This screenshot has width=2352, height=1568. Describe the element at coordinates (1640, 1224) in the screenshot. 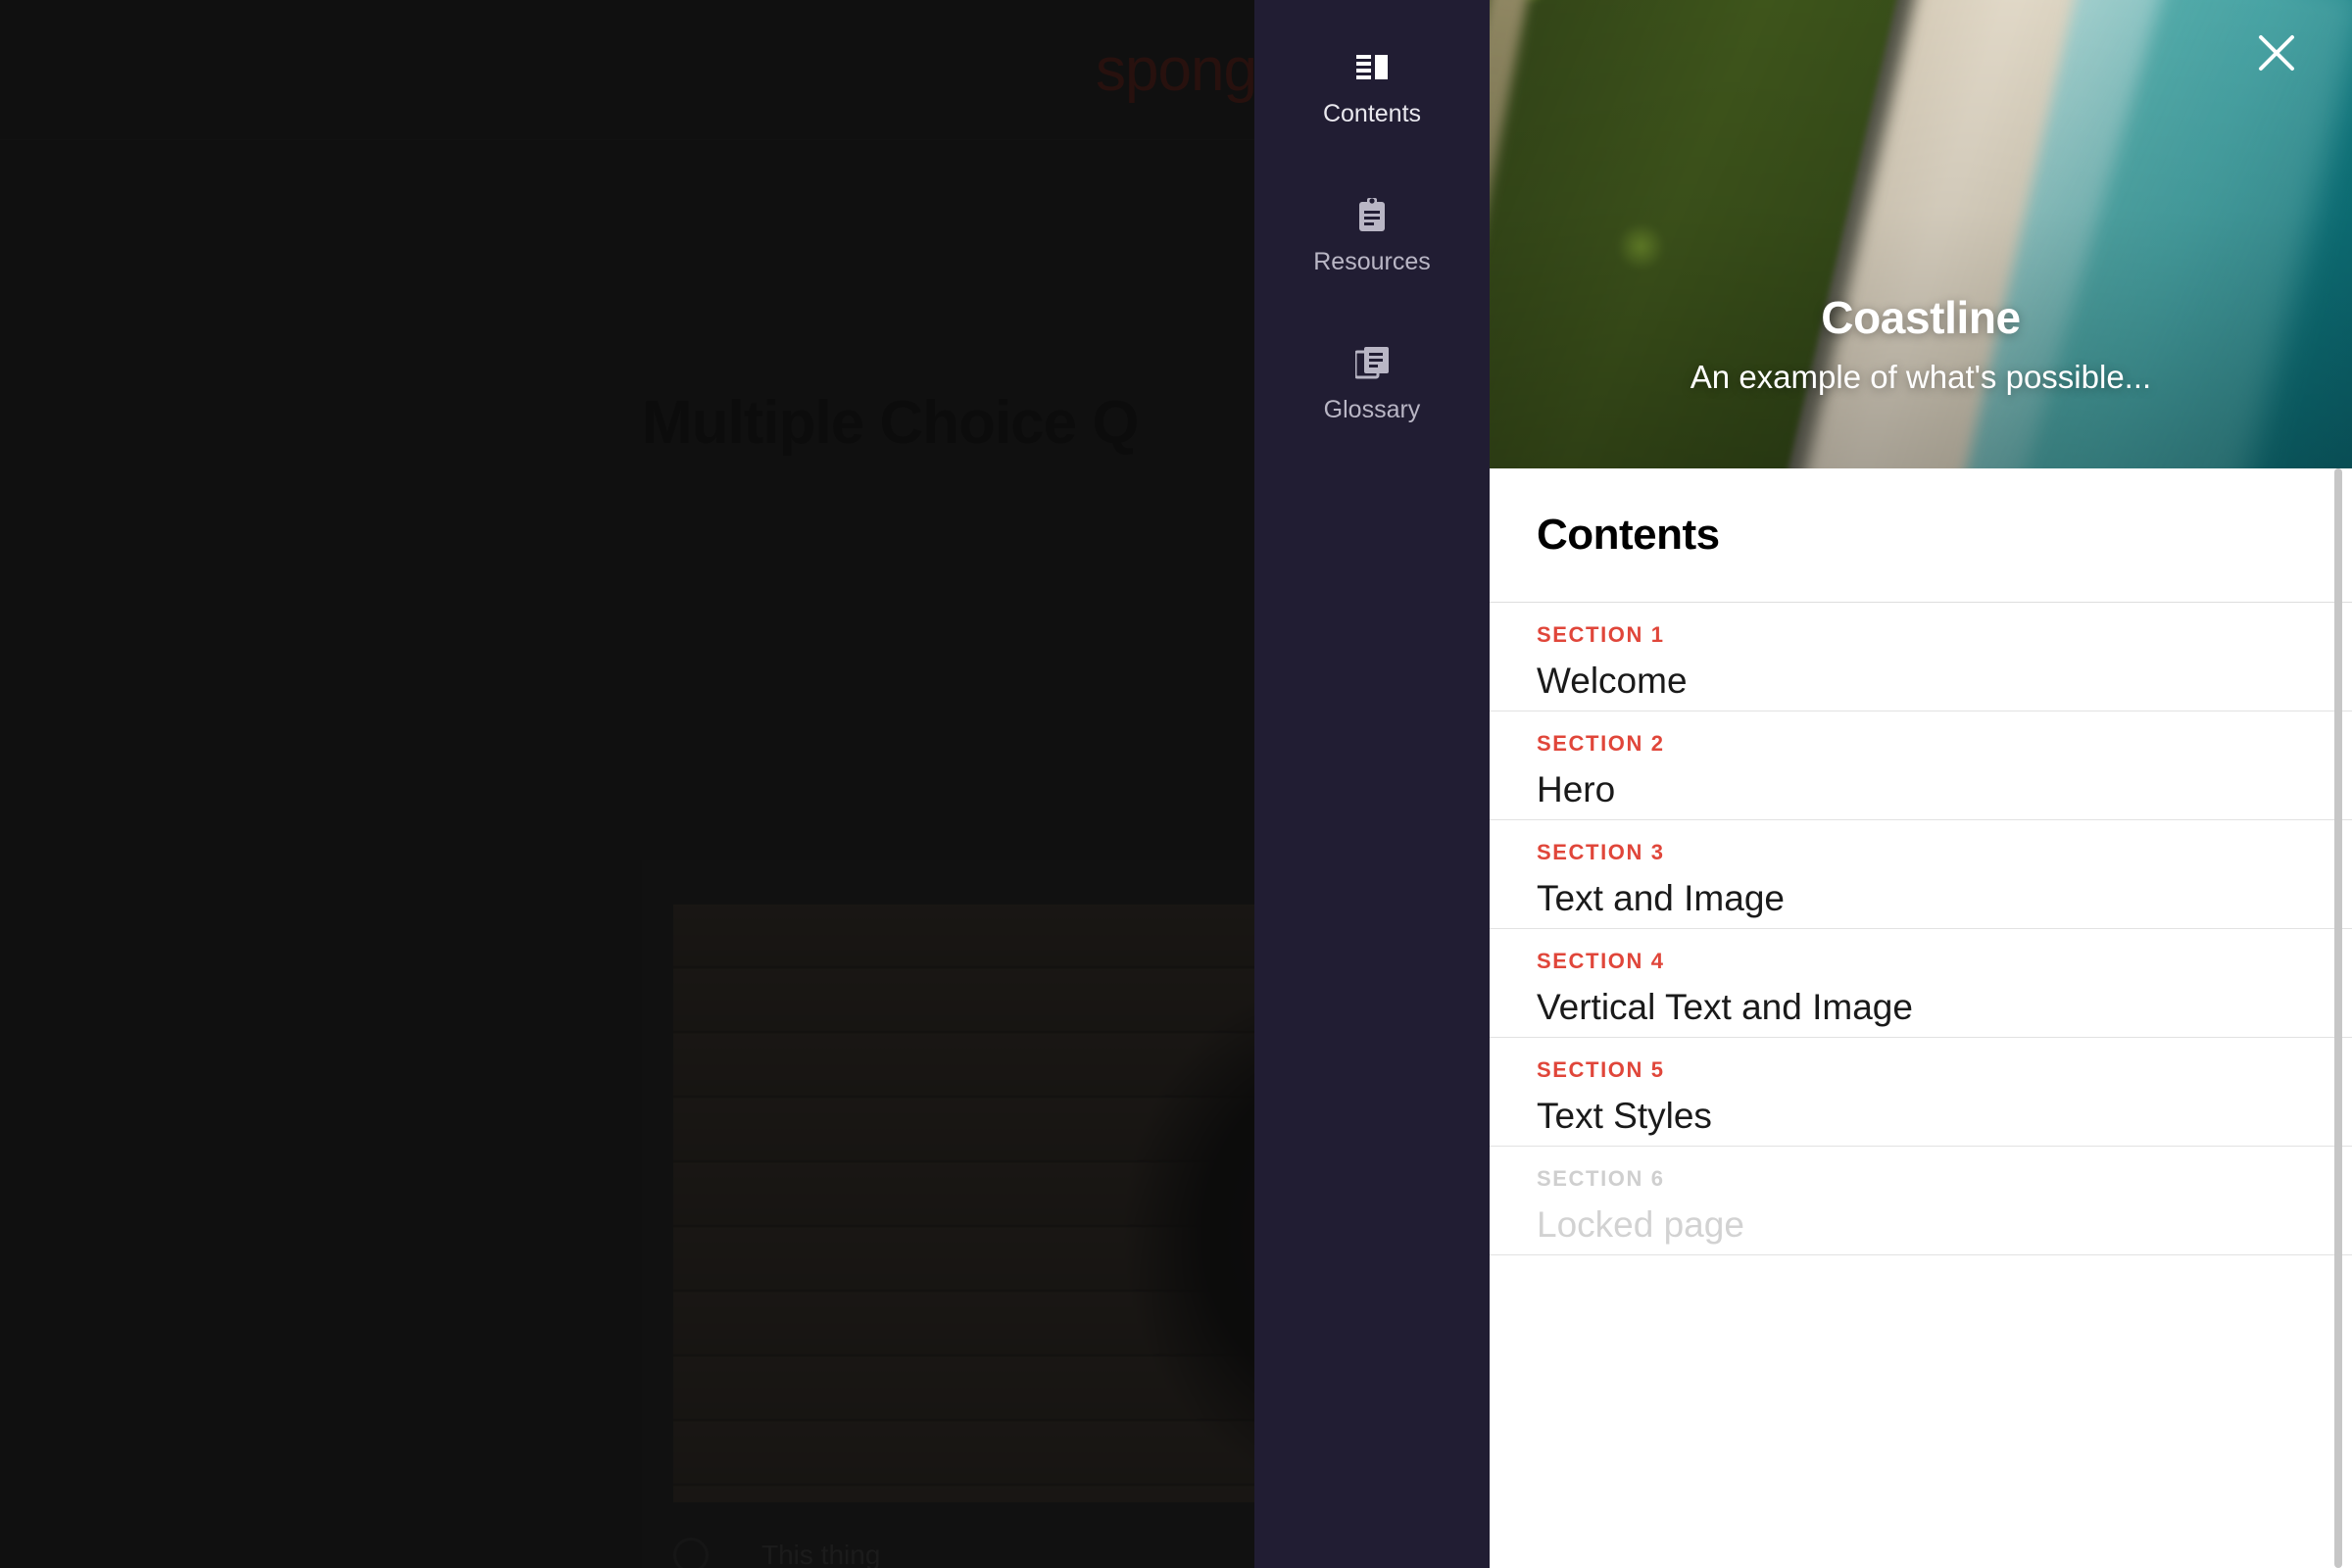

I see `toc-title: Locked page` at that location.